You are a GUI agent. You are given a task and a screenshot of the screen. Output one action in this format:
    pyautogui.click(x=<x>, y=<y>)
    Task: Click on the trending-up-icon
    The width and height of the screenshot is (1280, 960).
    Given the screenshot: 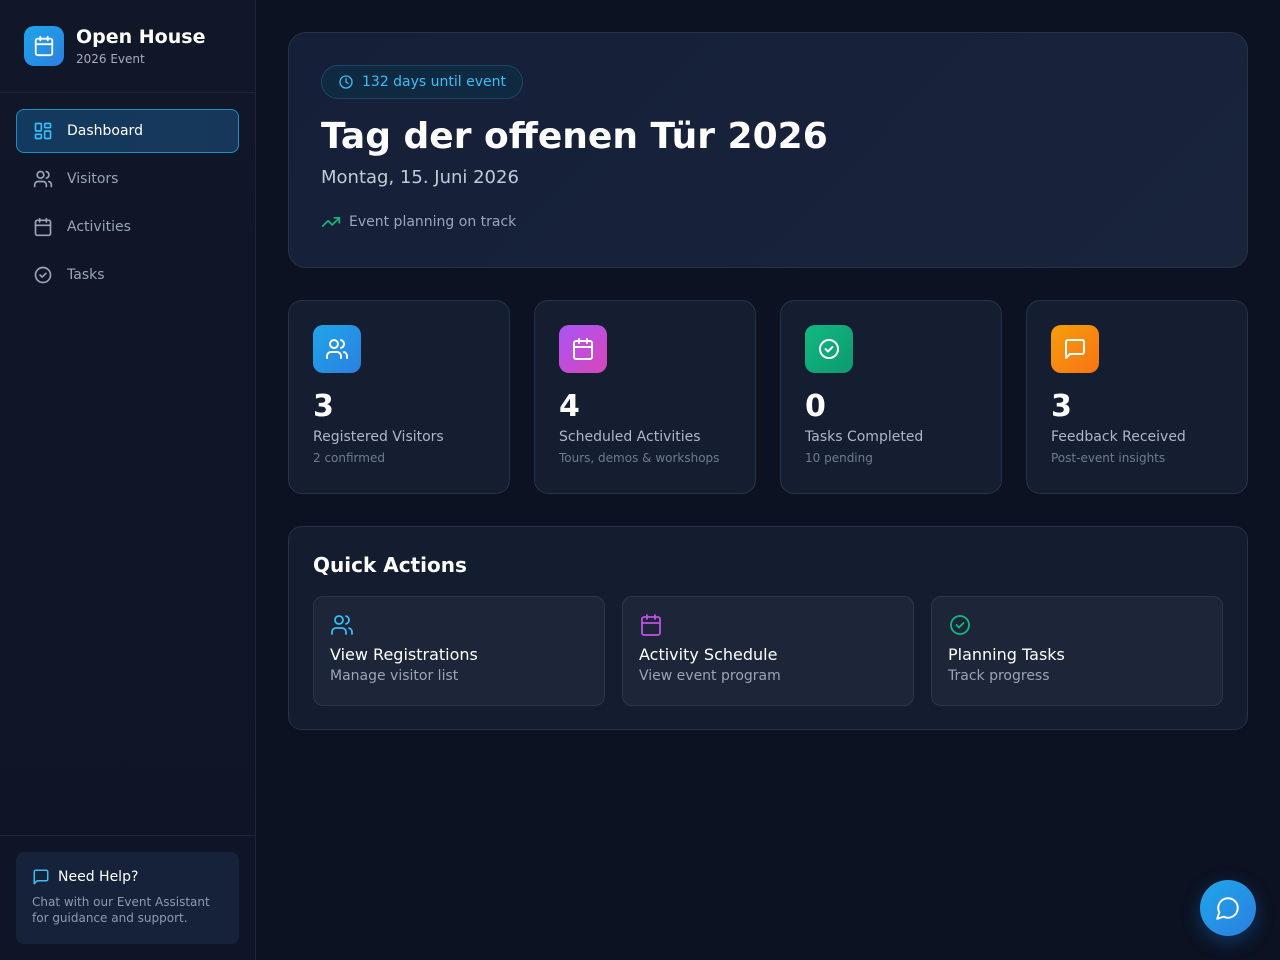 What is the action you would take?
    pyautogui.click(x=331, y=222)
    